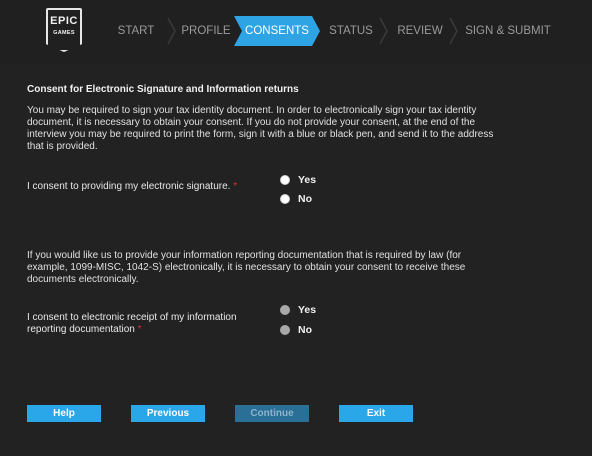 The height and width of the screenshot is (456, 592). I want to click on radio-consent-signature-no: No, so click(296, 199).